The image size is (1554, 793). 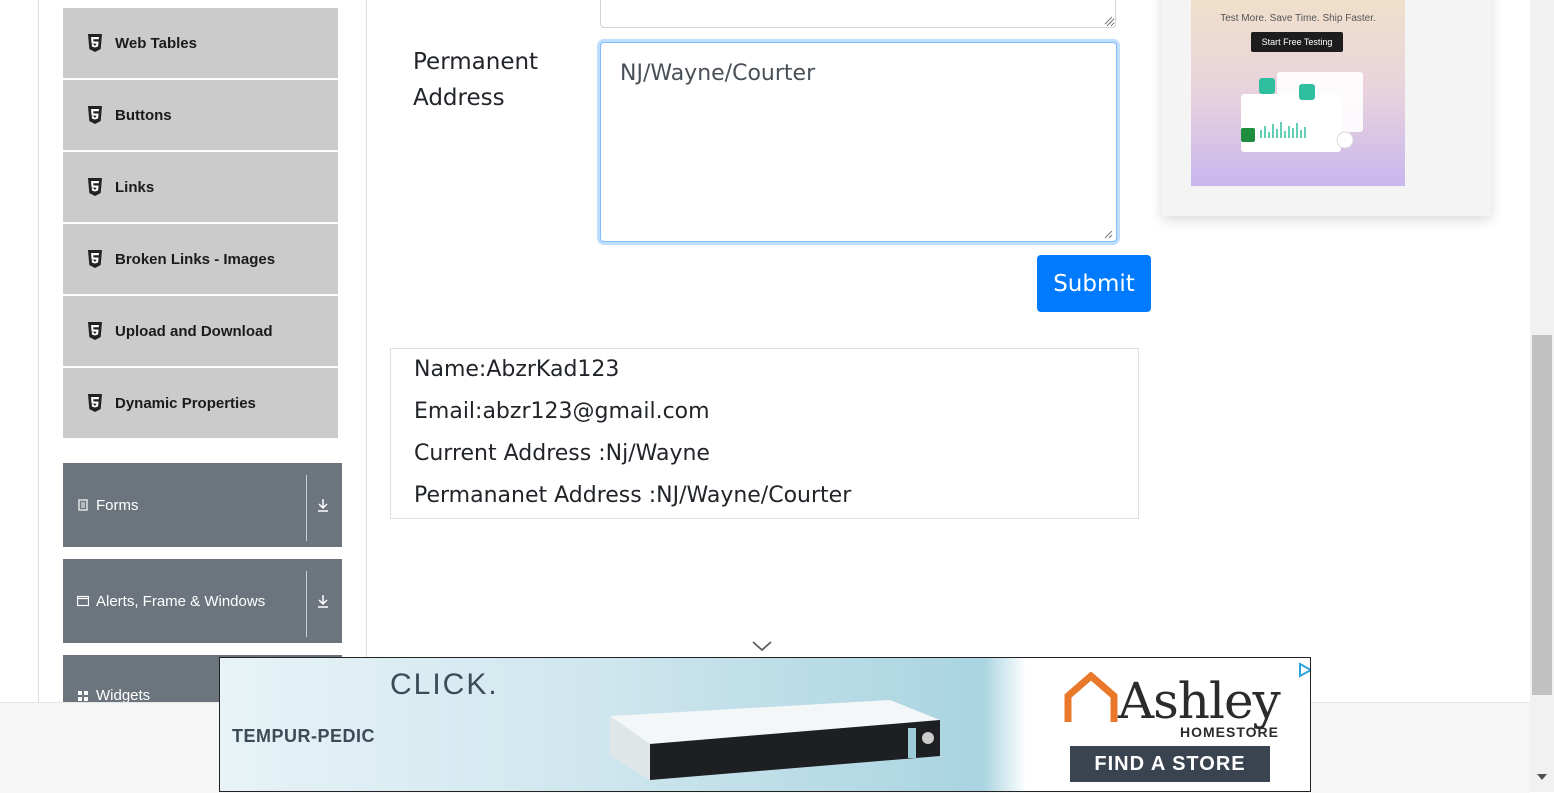 I want to click on sidebar-item-upload-download: Upload and Download, so click(x=200, y=331).